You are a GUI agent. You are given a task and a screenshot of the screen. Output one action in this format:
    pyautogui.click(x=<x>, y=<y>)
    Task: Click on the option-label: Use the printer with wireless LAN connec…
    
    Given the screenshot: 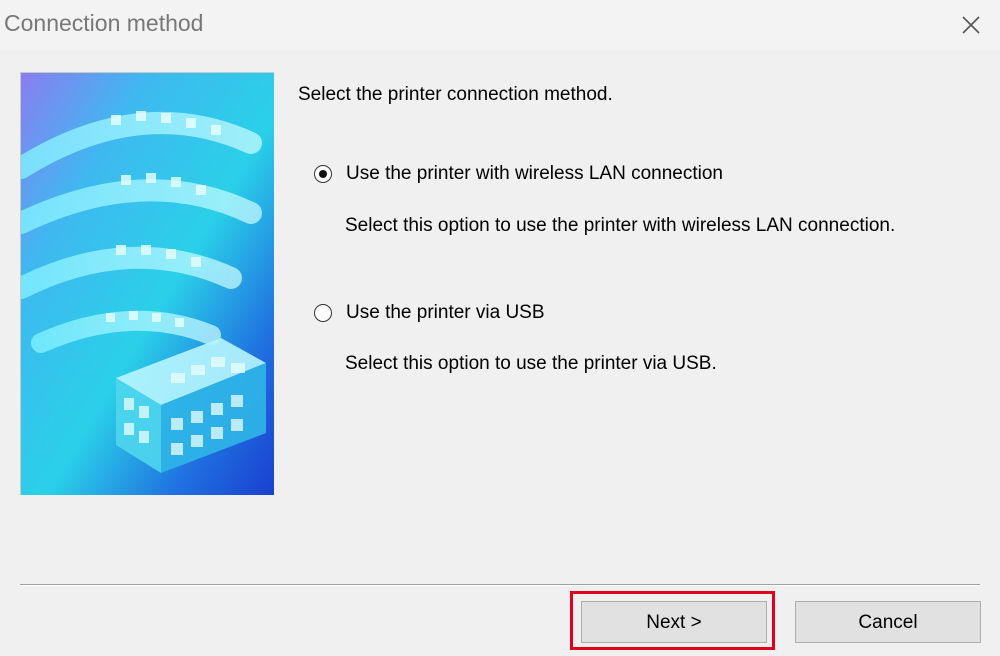 What is the action you would take?
    pyautogui.click(x=534, y=174)
    